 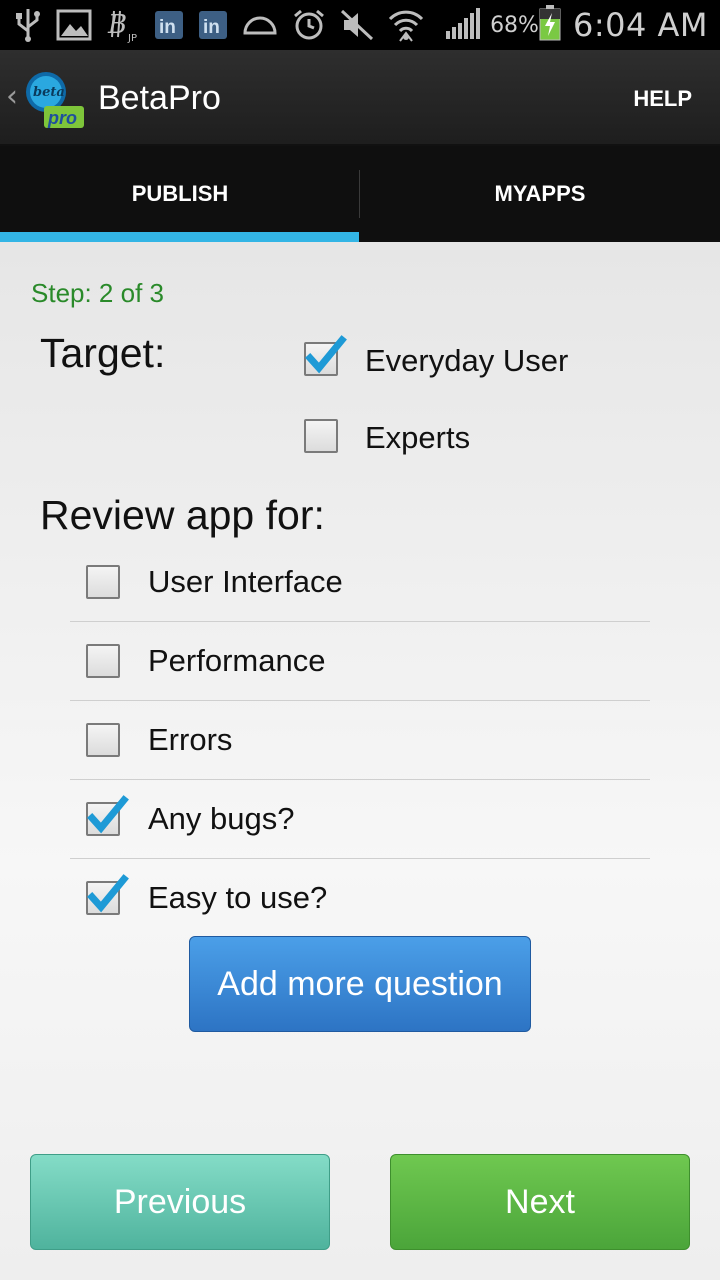 I want to click on any-bugs-checkbox, so click(x=107, y=815).